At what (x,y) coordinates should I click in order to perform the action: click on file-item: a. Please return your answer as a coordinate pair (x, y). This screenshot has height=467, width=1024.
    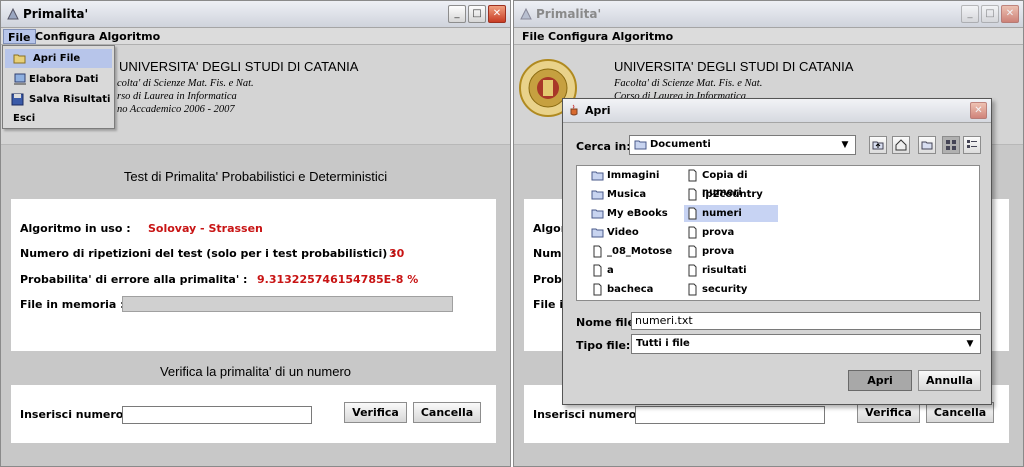
    Looking at the image, I should click on (633, 270).